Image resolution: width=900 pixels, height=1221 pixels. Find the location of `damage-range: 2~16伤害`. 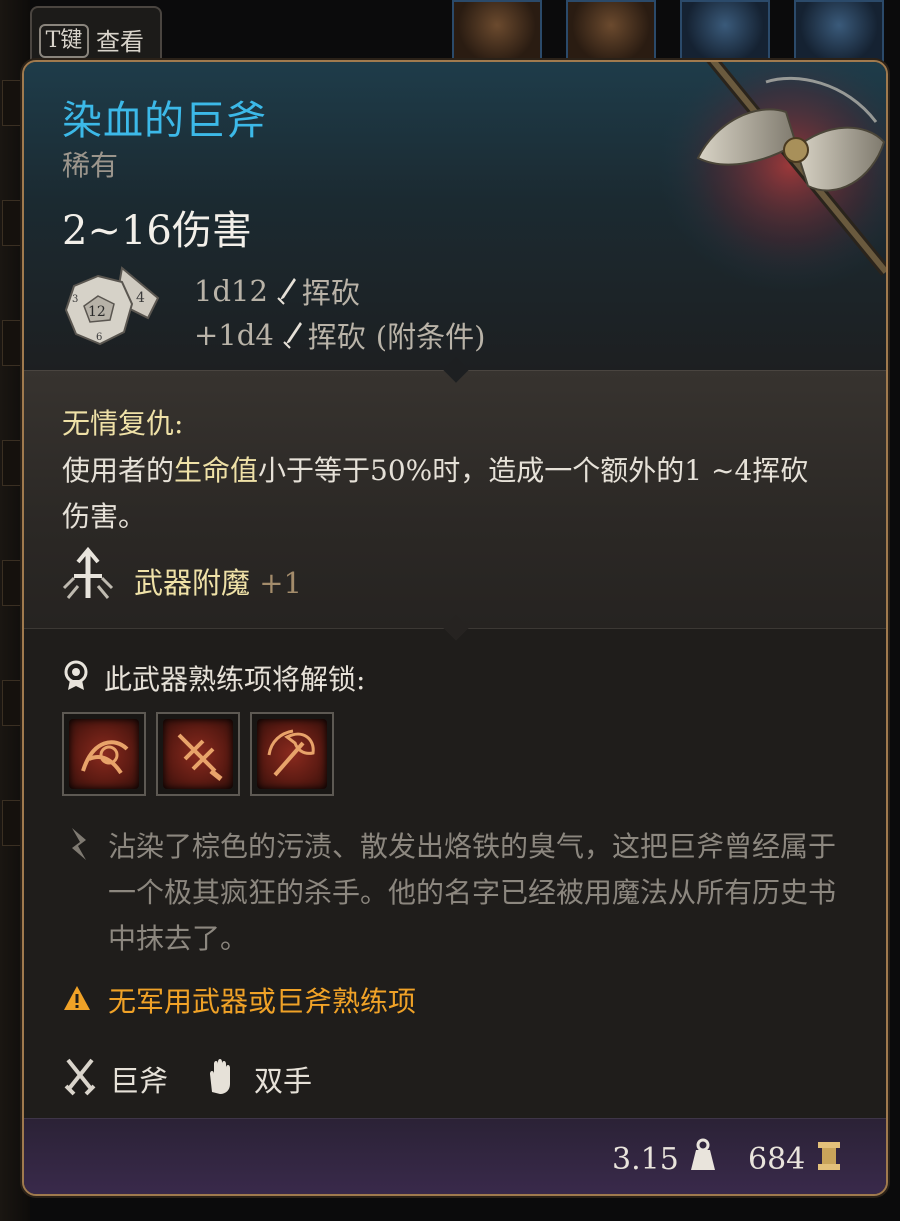

damage-range: 2~16伤害 is located at coordinates (157, 231).